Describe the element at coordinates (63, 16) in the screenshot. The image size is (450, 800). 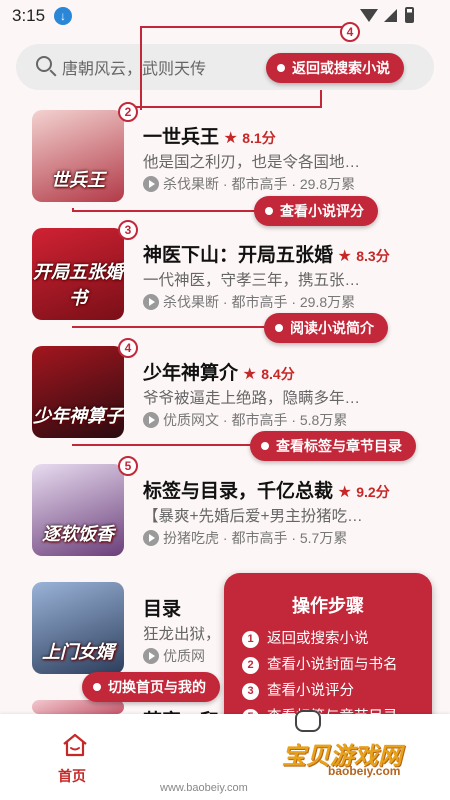
I see `download-icon: ↓` at that location.